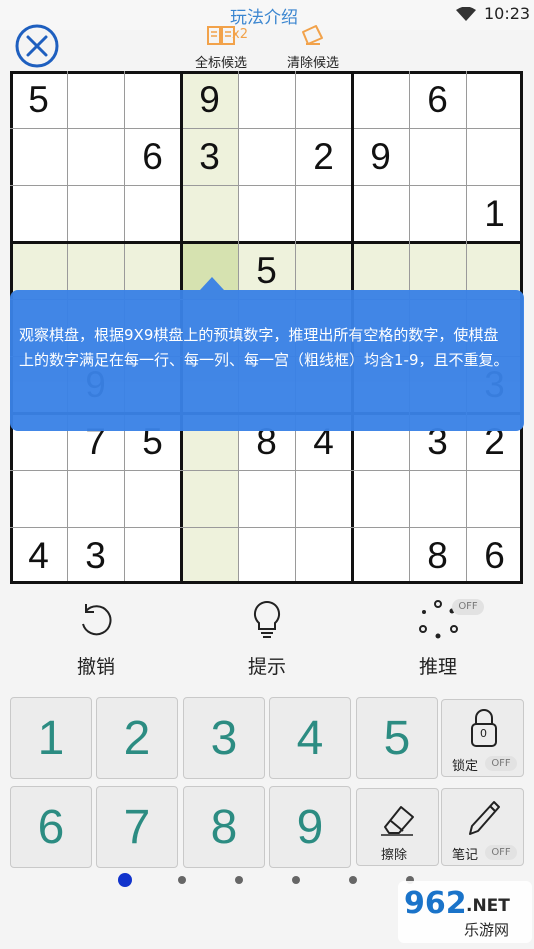 This screenshot has width=534, height=949. What do you see at coordinates (267, 619) in the screenshot?
I see `lightbulb-icon` at bounding box center [267, 619].